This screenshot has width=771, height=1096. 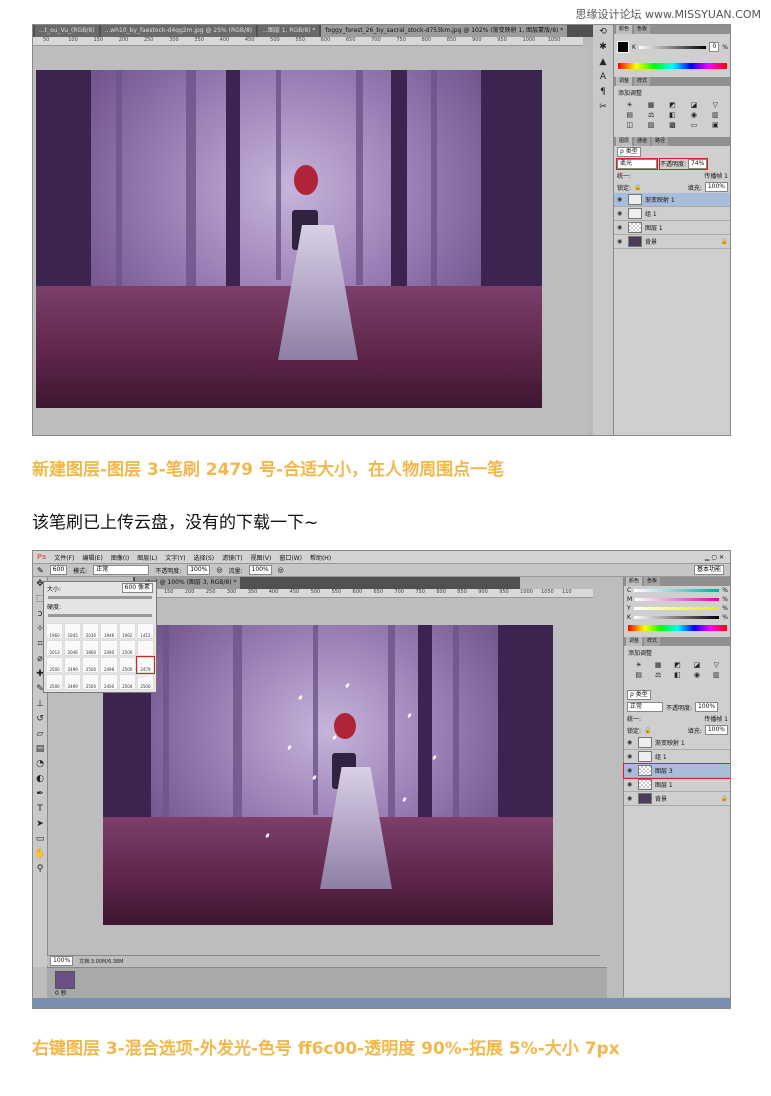 I want to click on brush-settings-icon: ✱, so click(x=603, y=47).